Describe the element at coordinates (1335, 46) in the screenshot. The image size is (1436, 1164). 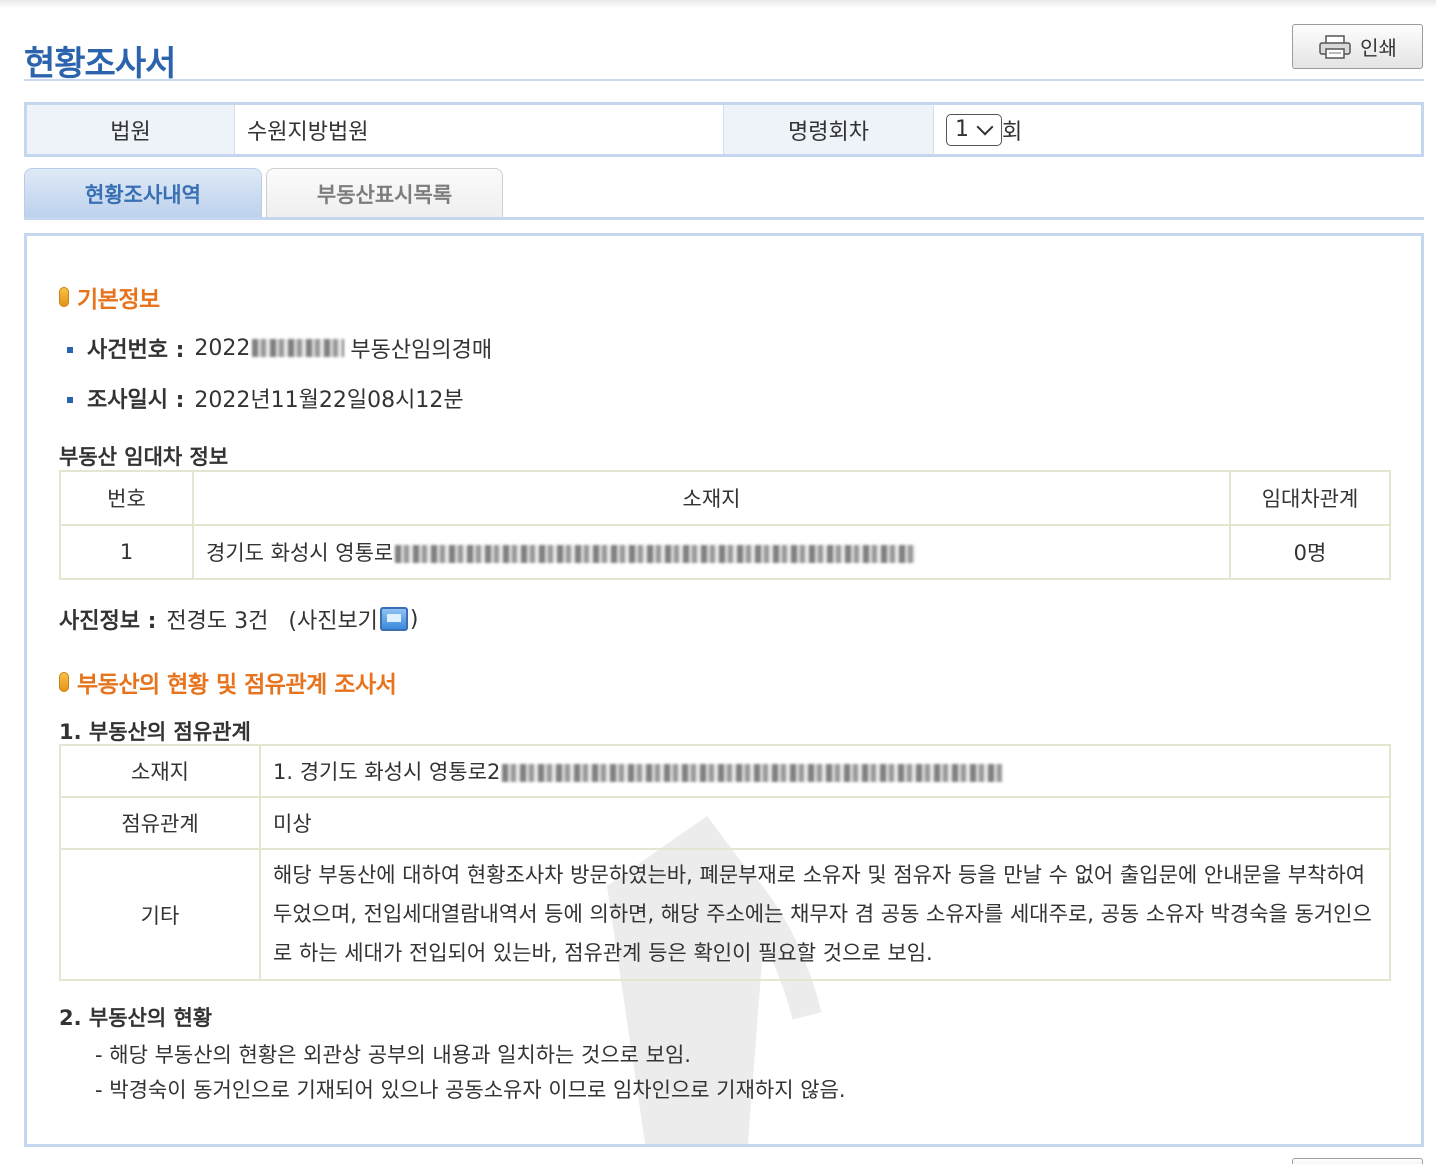
I see `printer-icon` at that location.